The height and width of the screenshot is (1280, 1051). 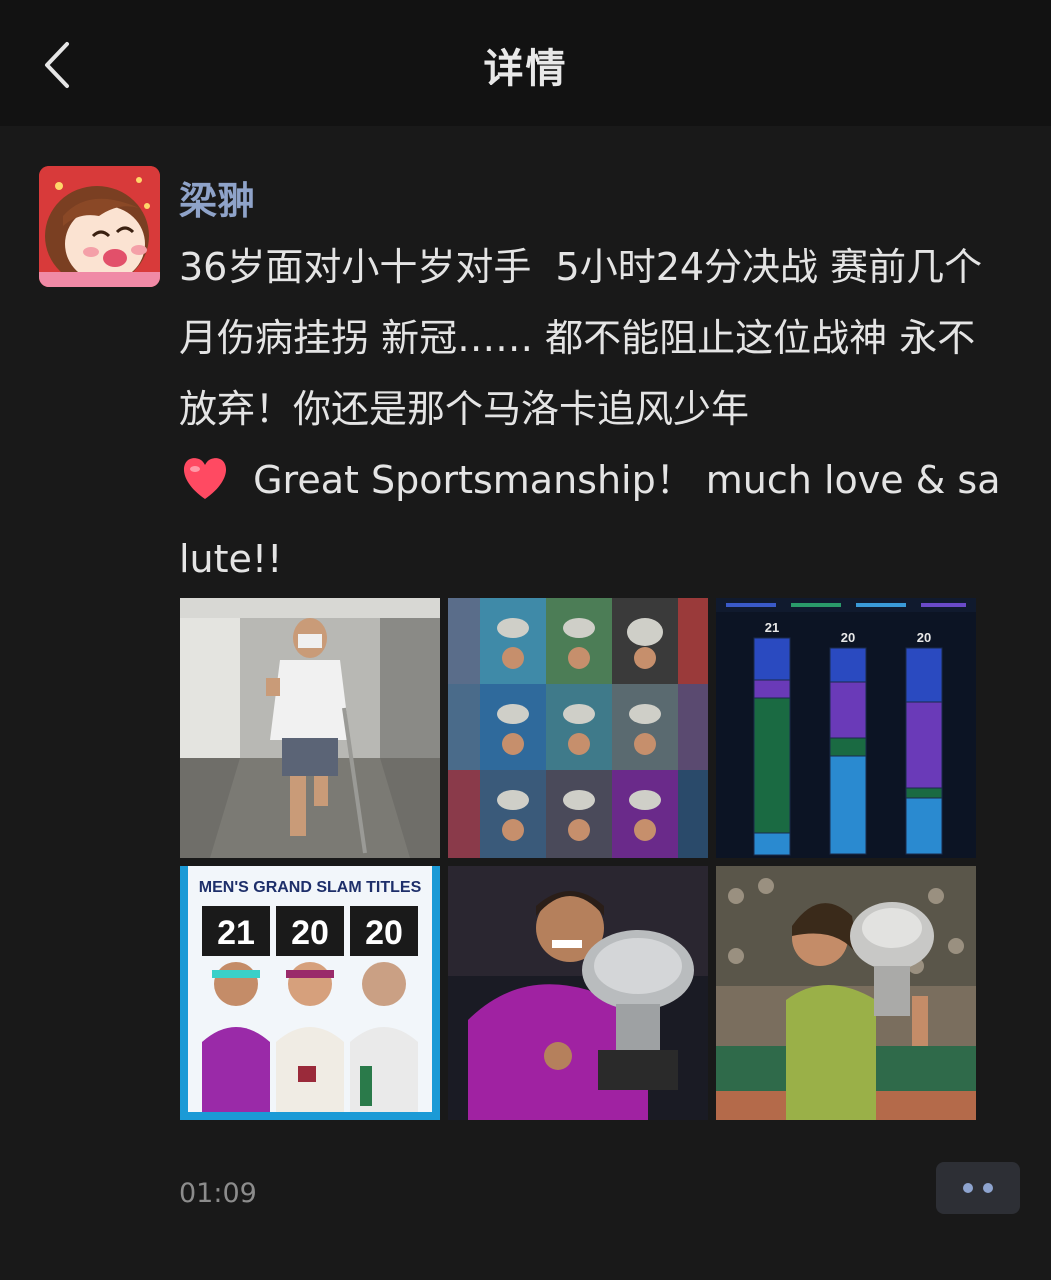 I want to click on avatar, so click(x=99, y=226).